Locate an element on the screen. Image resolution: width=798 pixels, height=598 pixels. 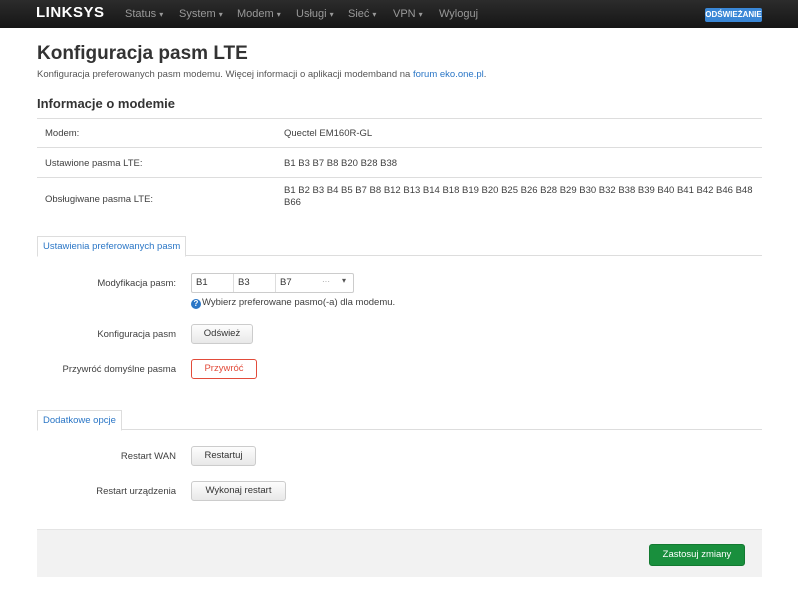
menu-status: Status ▾ is located at coordinates (144, 14).